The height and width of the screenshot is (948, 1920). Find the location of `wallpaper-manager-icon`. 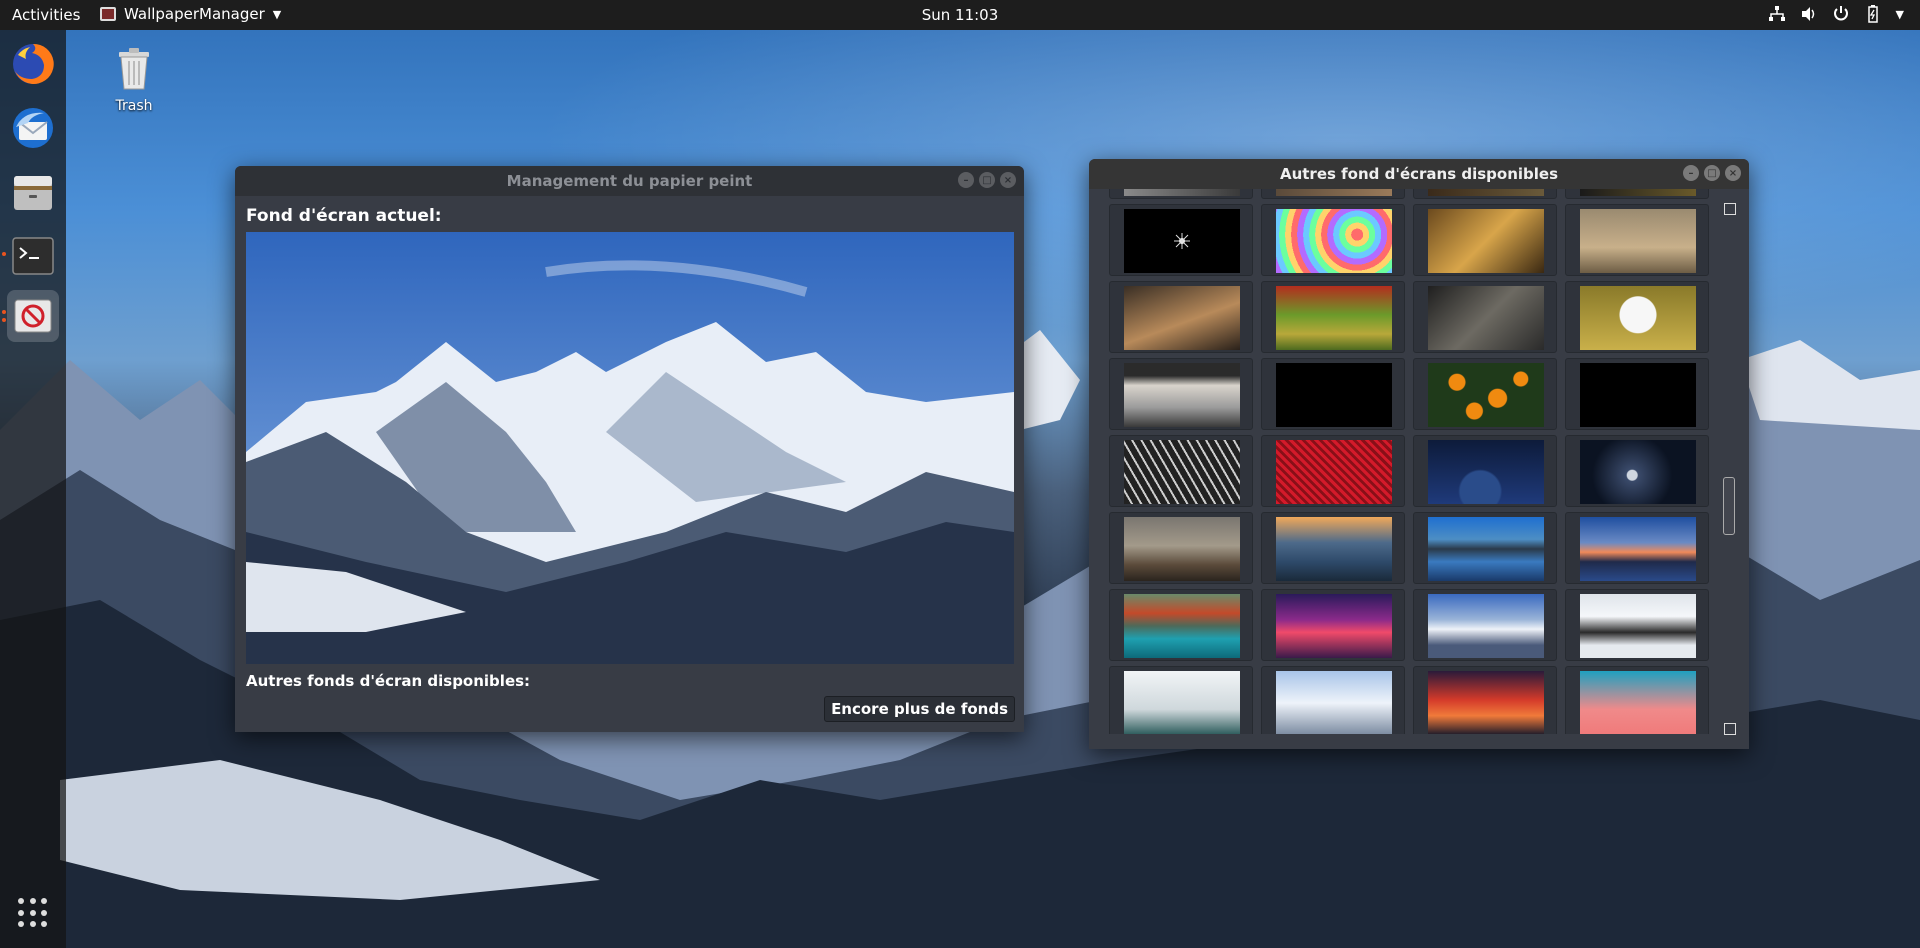

wallpaper-manager-icon is located at coordinates (33, 316).